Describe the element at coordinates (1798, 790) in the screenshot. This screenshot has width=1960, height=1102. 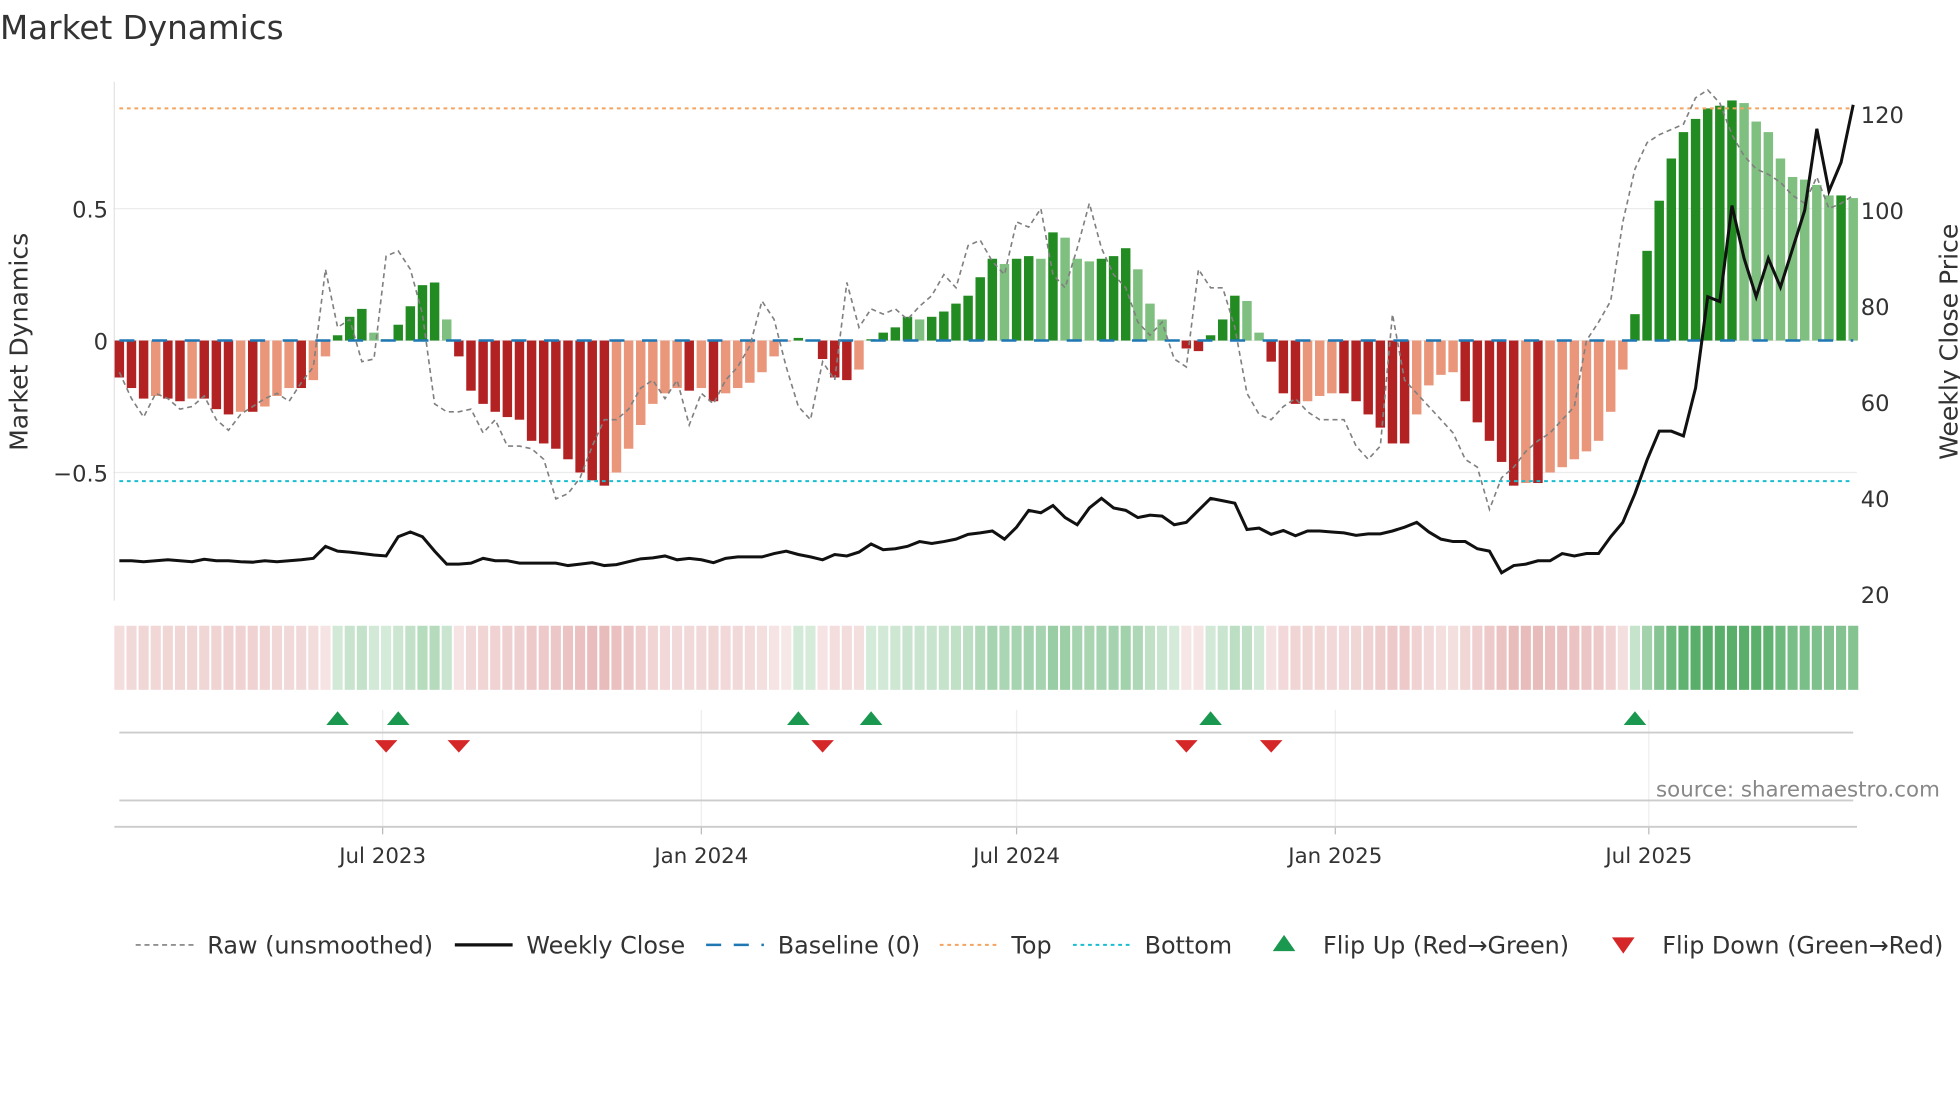
I see `source-text: source: sharemaestro.com` at that location.